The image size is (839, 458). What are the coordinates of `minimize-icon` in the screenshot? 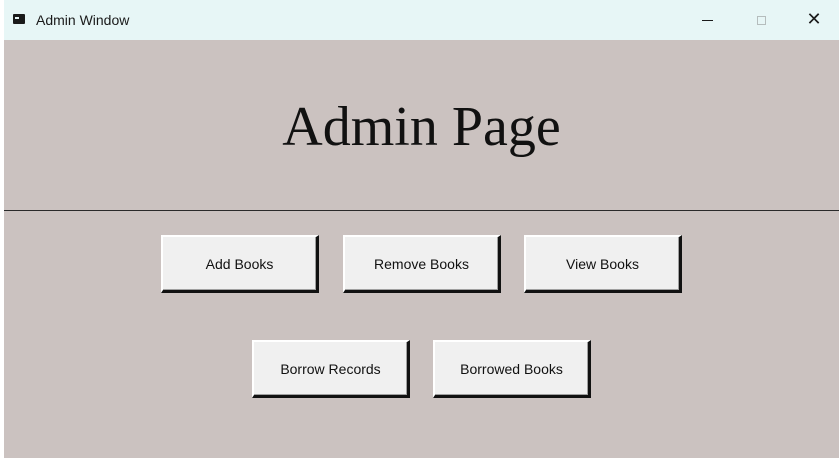 It's located at (707, 20).